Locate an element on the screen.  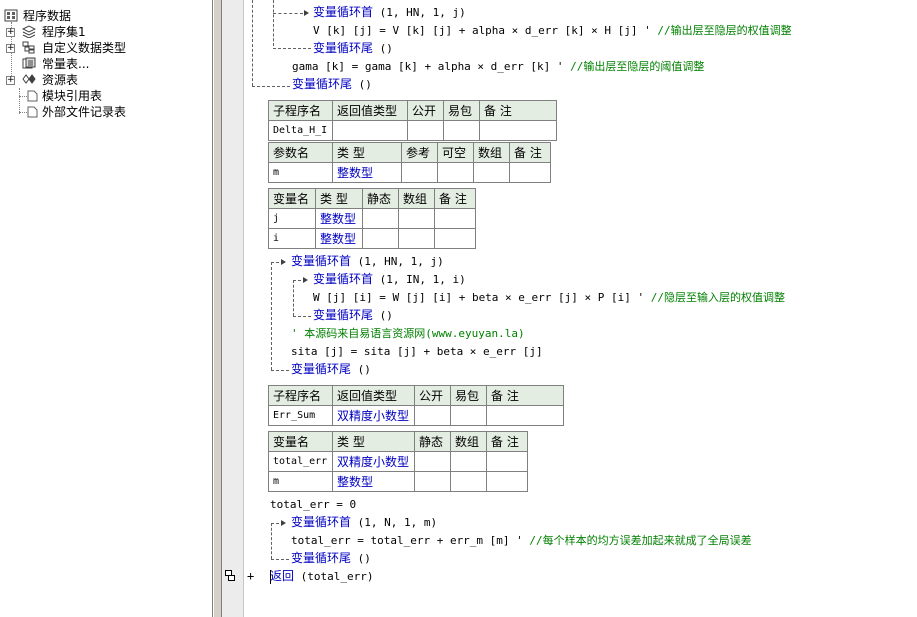
panel-splitter is located at coordinates (217, 308).